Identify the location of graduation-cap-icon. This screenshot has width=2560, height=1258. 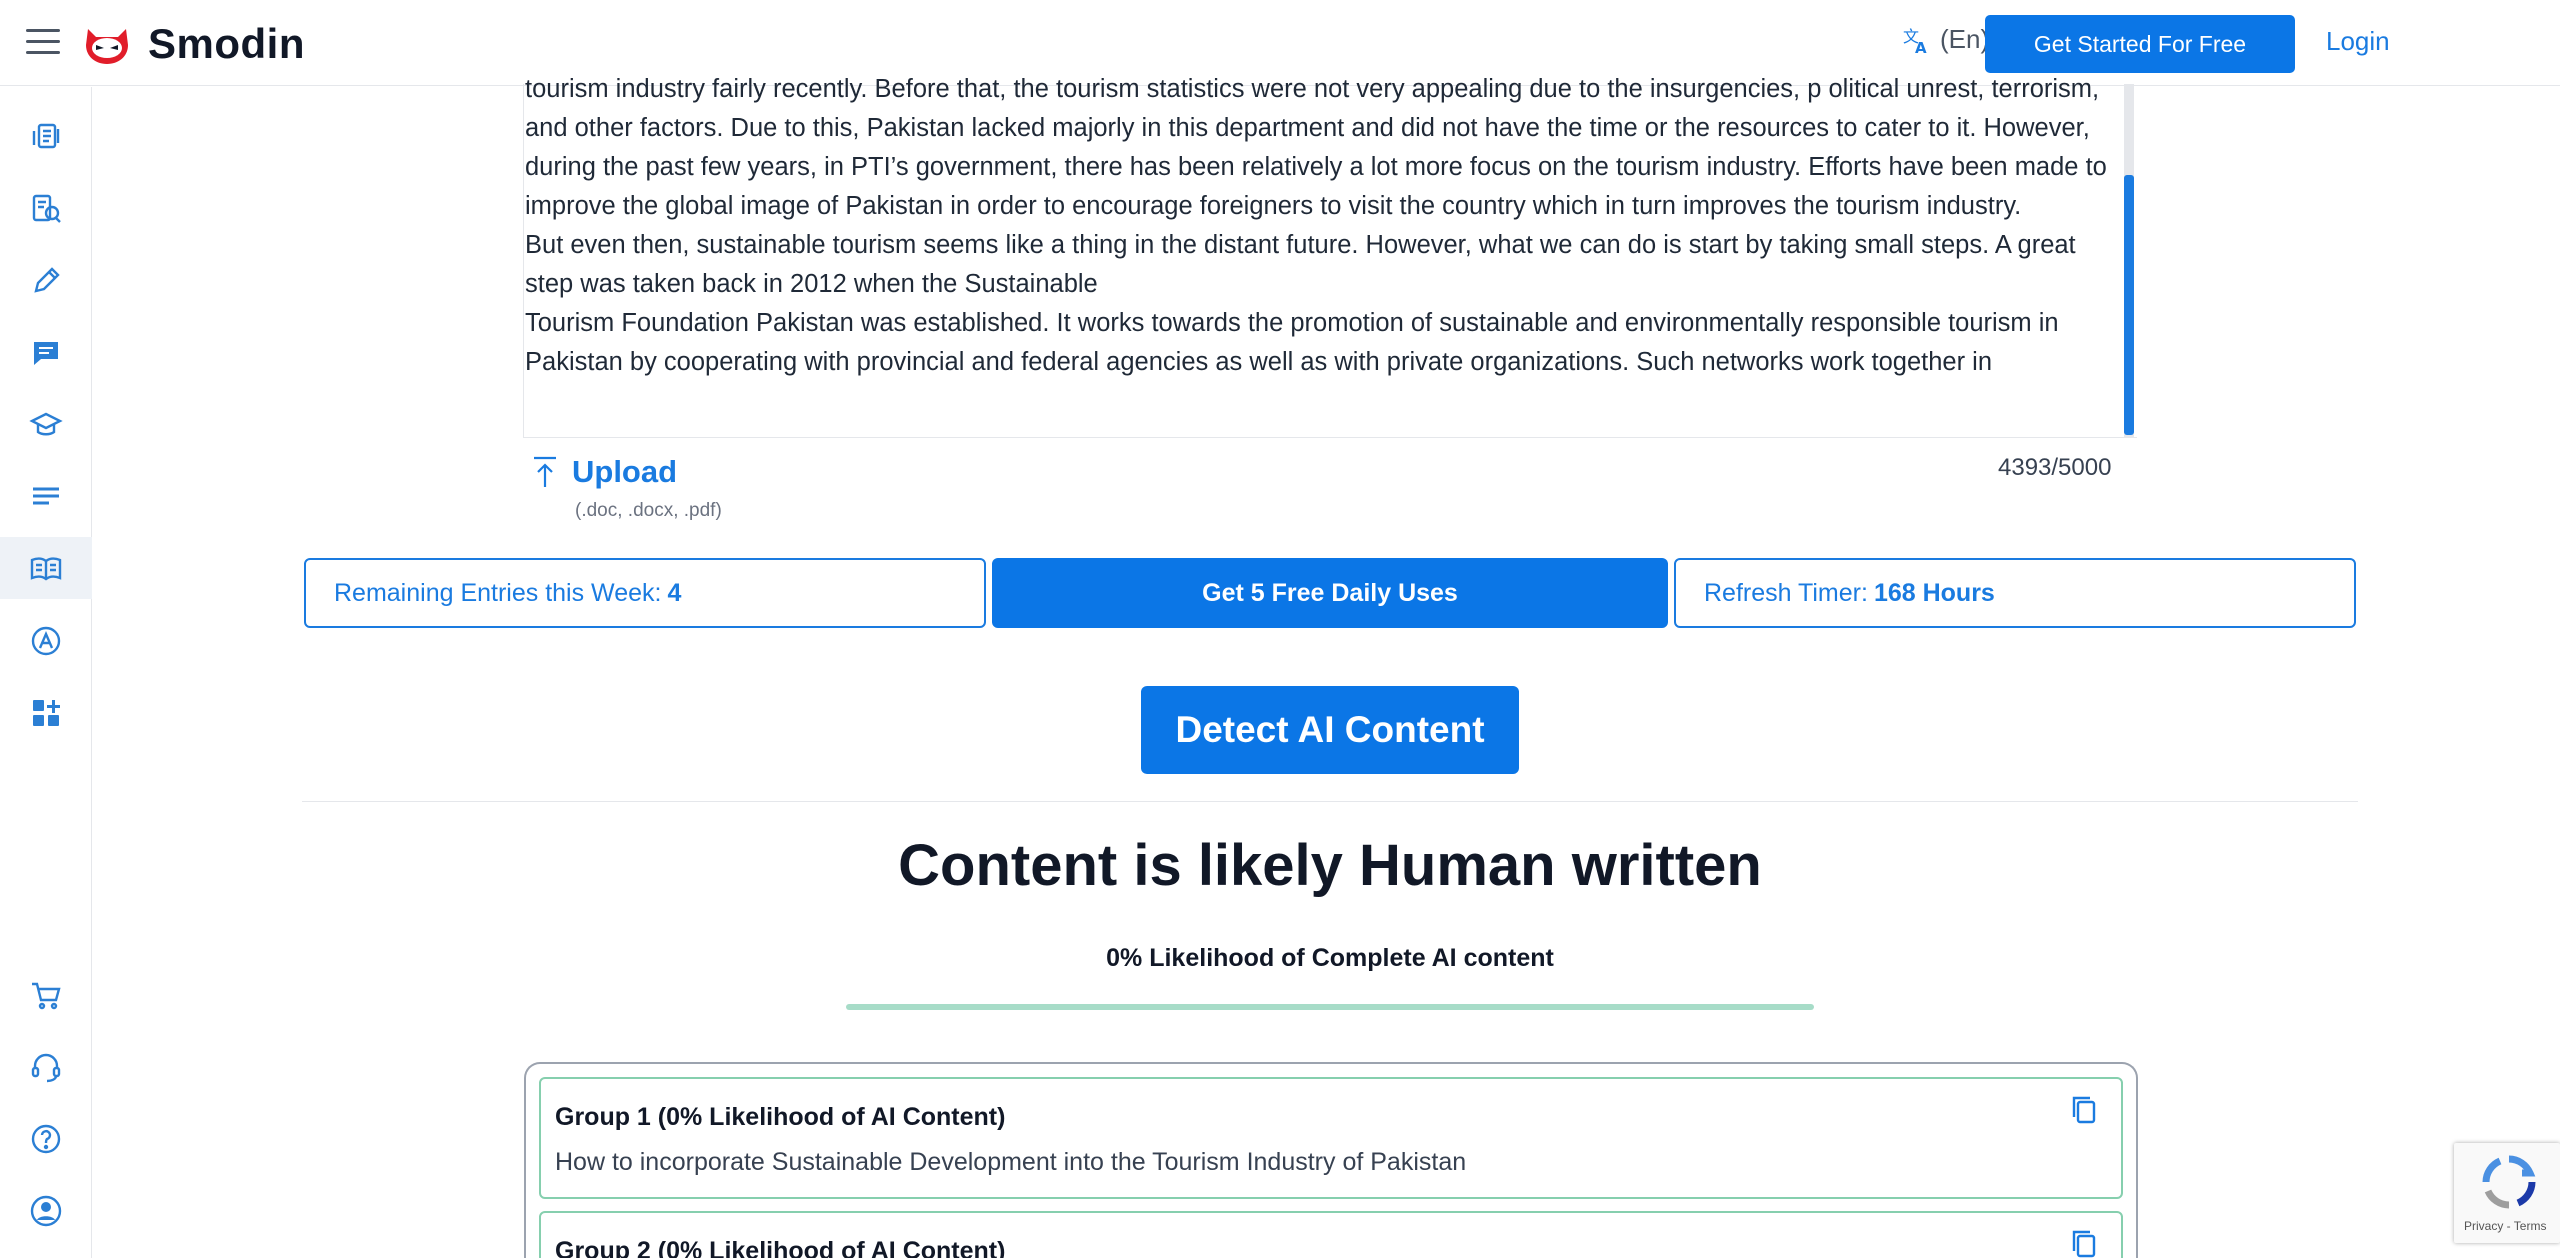
(46, 424).